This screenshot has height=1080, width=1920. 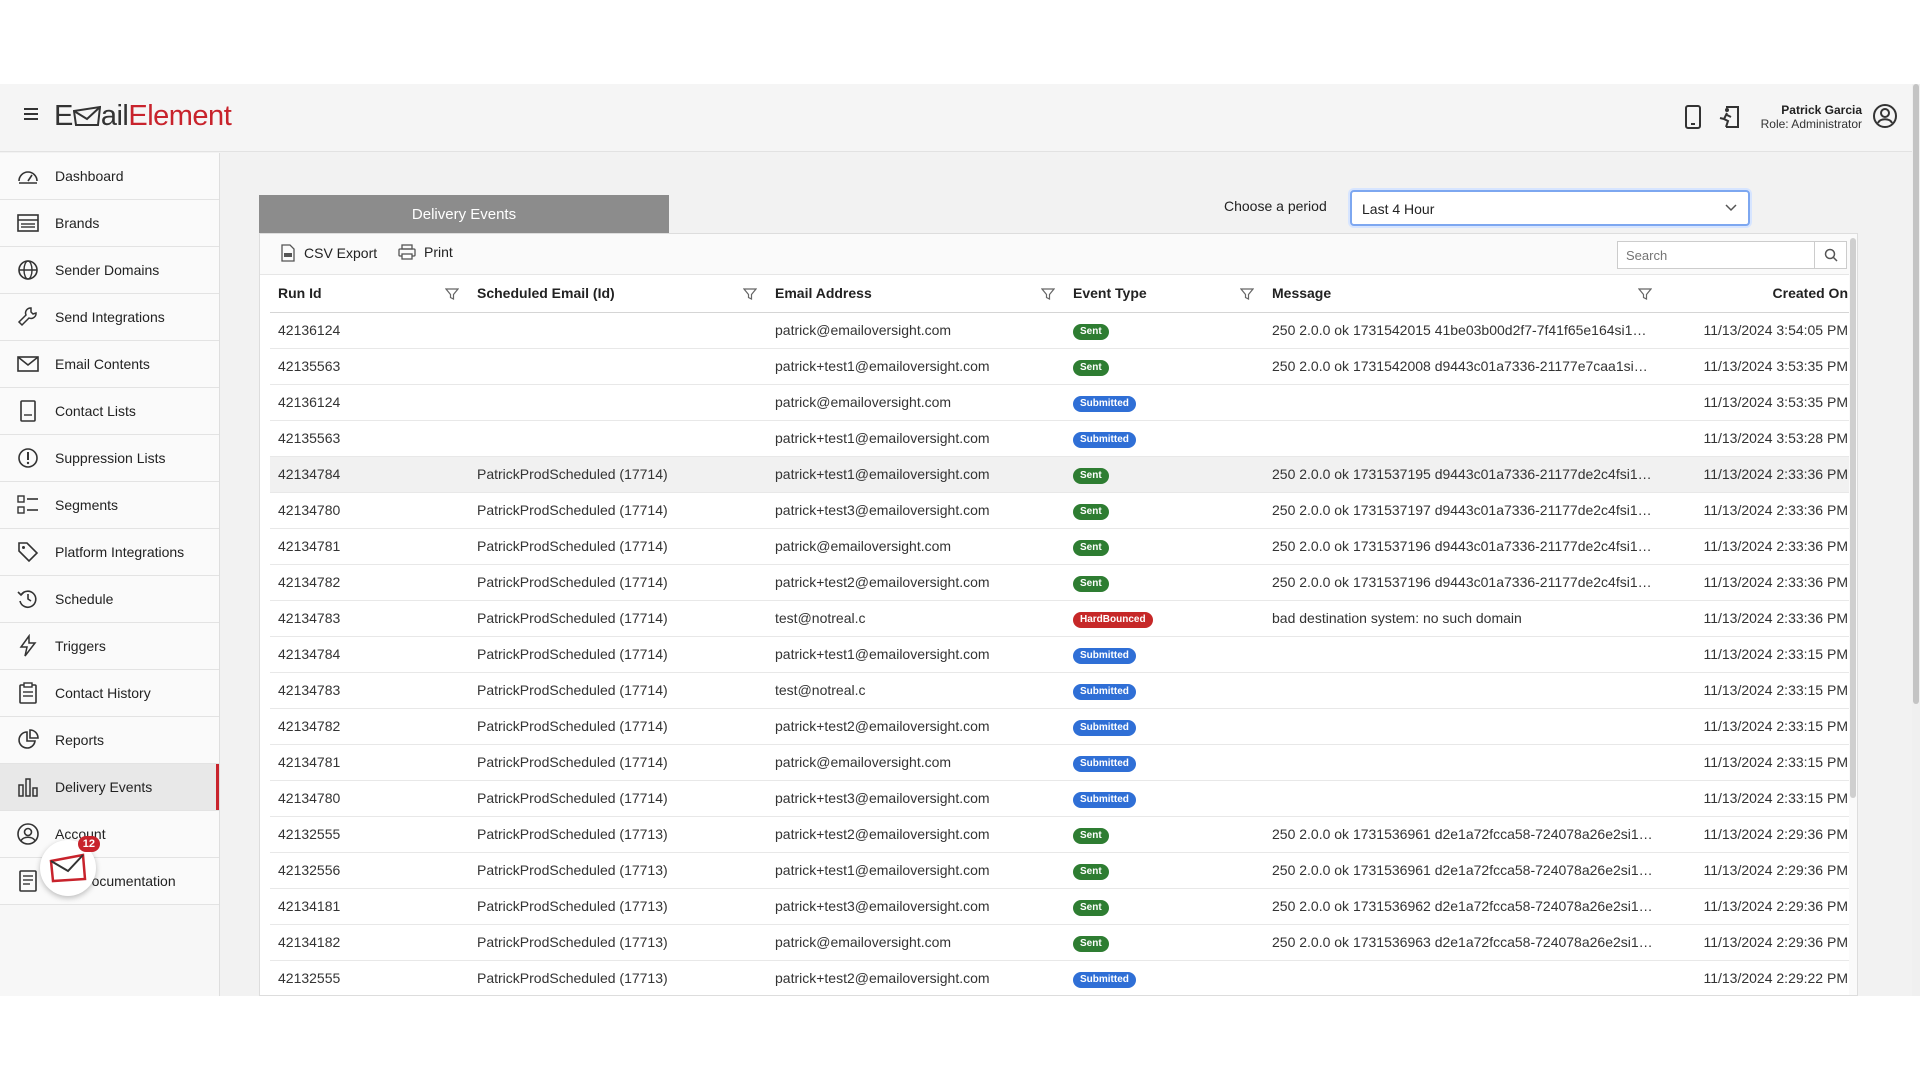 What do you see at coordinates (1853, 518) in the screenshot?
I see `grid-scrollbar-thumb` at bounding box center [1853, 518].